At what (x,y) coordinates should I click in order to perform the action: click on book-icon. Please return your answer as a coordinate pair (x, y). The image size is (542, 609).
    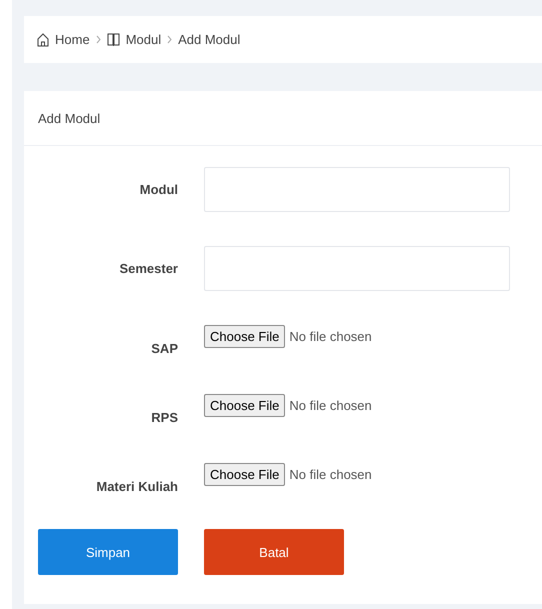
    Looking at the image, I should click on (113, 39).